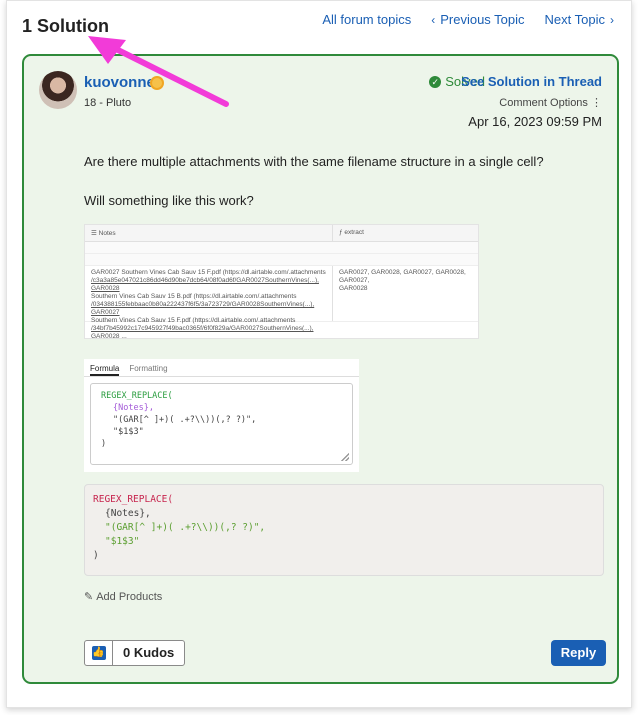  What do you see at coordinates (596, 103) in the screenshot?
I see `kebab-menu-icon: ⋮` at bounding box center [596, 103].